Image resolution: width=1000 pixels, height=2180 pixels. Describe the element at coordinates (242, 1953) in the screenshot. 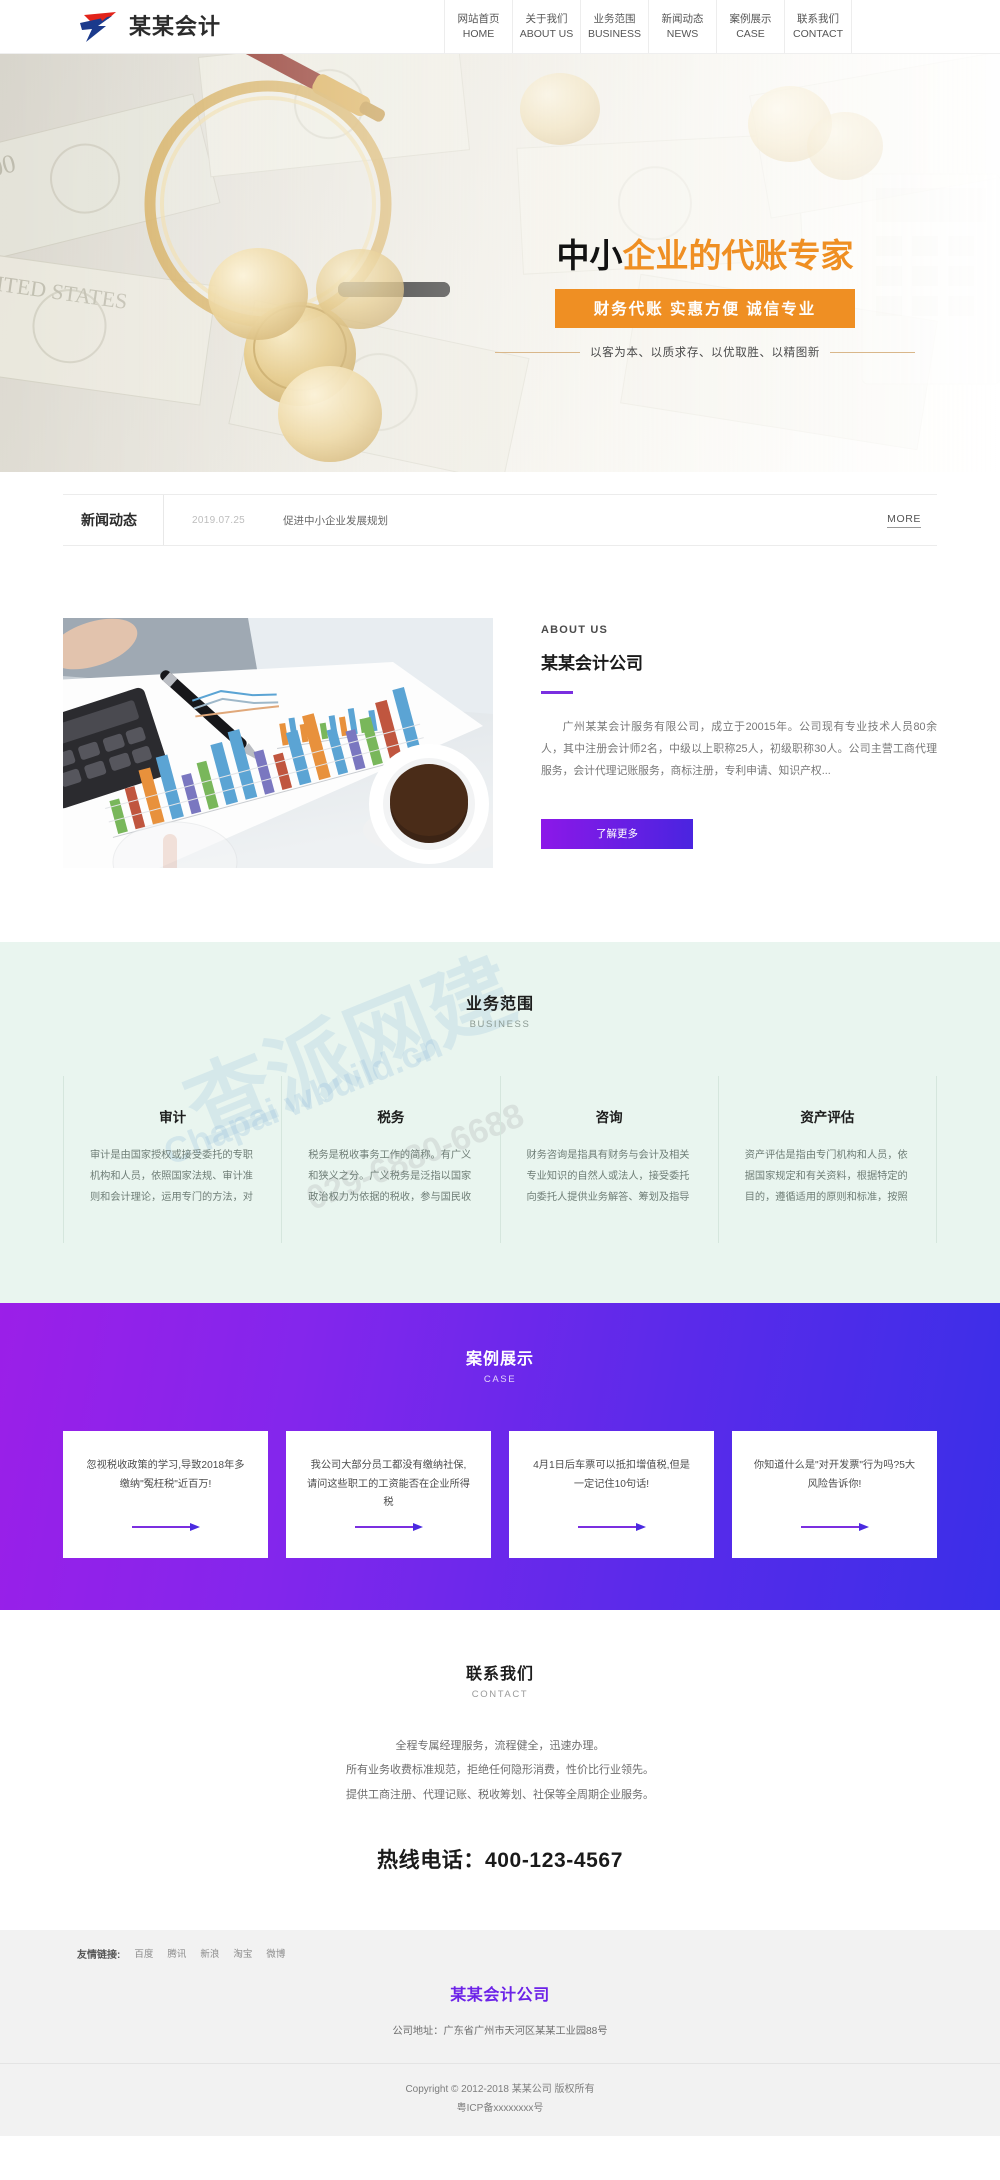

I see `friendly-link-taobao: 淘宝` at that location.